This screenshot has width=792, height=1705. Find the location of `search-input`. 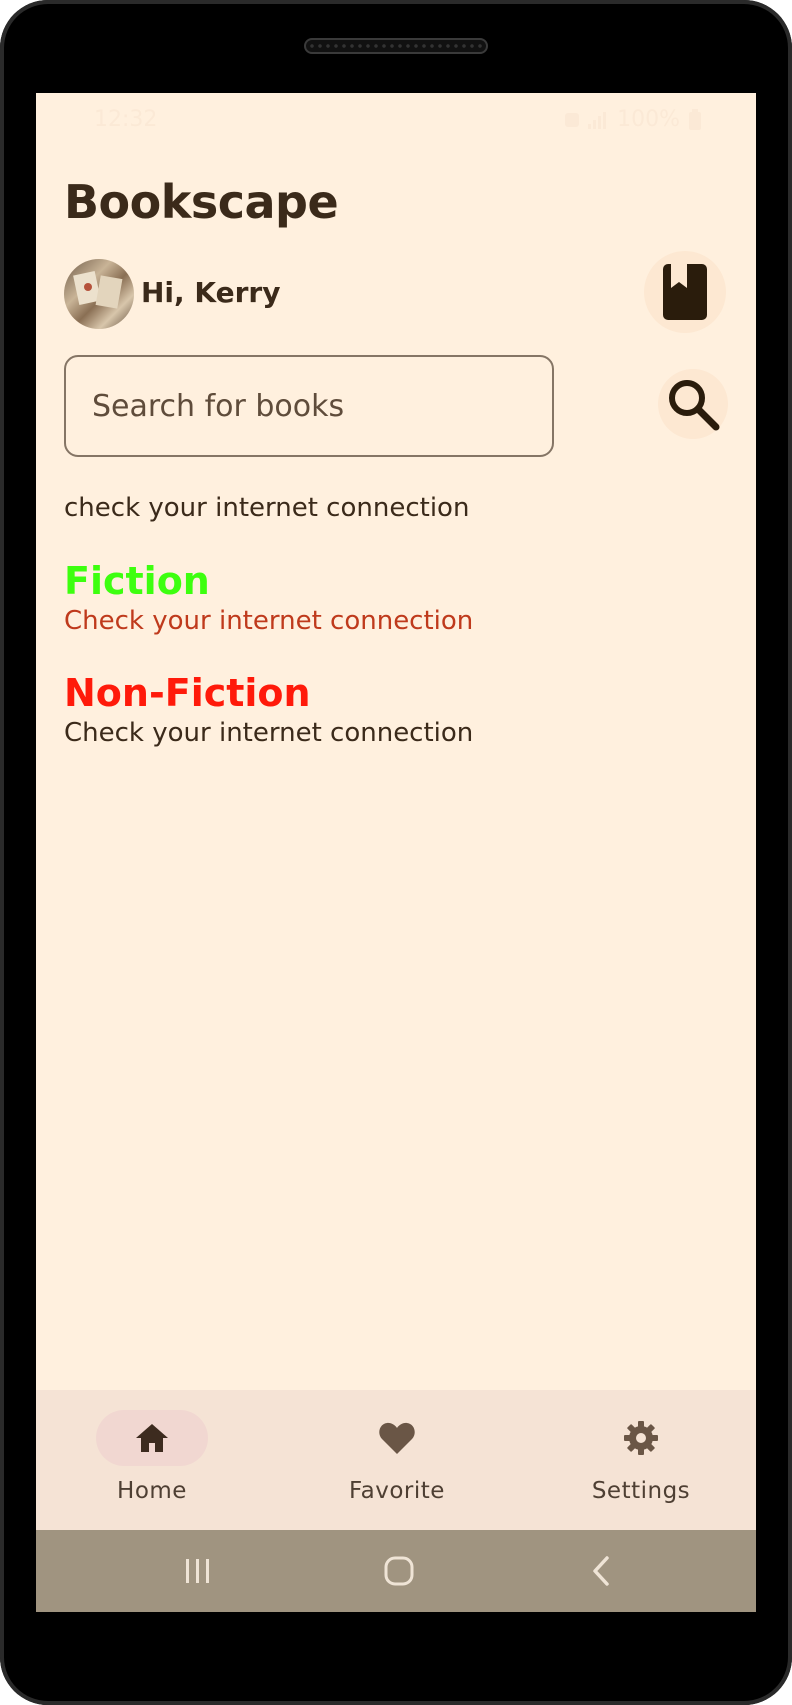

search-input is located at coordinates (309, 406).